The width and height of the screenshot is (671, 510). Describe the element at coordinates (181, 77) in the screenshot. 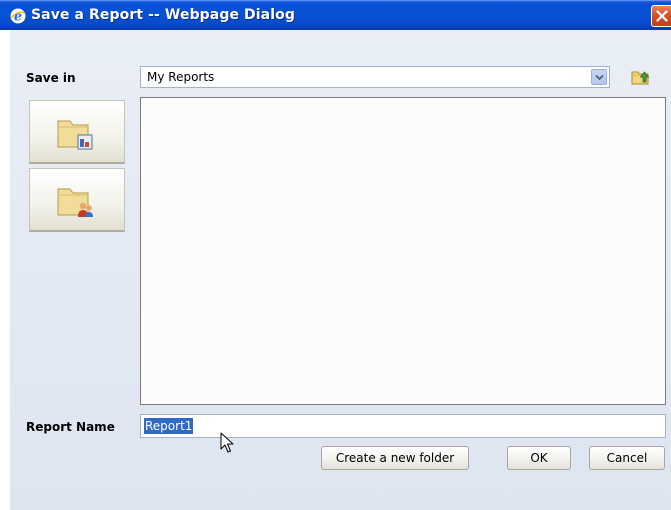

I see `save-in-value: My Reports` at that location.